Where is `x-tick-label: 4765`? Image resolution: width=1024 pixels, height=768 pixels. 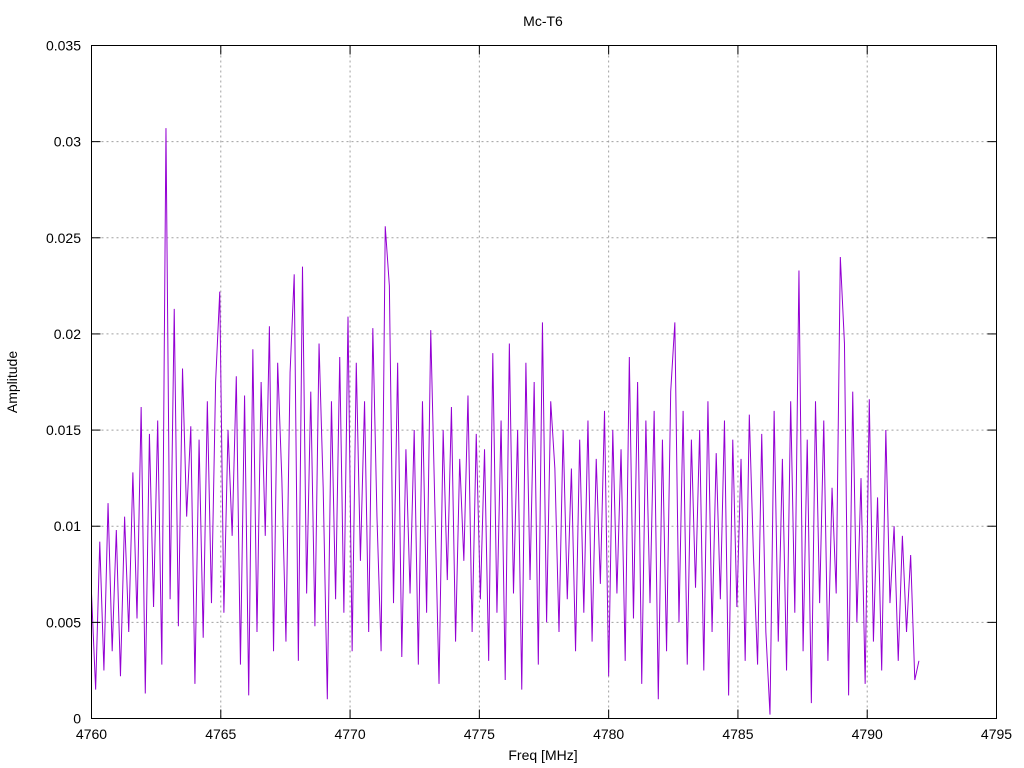
x-tick-label: 4765 is located at coordinates (220, 734).